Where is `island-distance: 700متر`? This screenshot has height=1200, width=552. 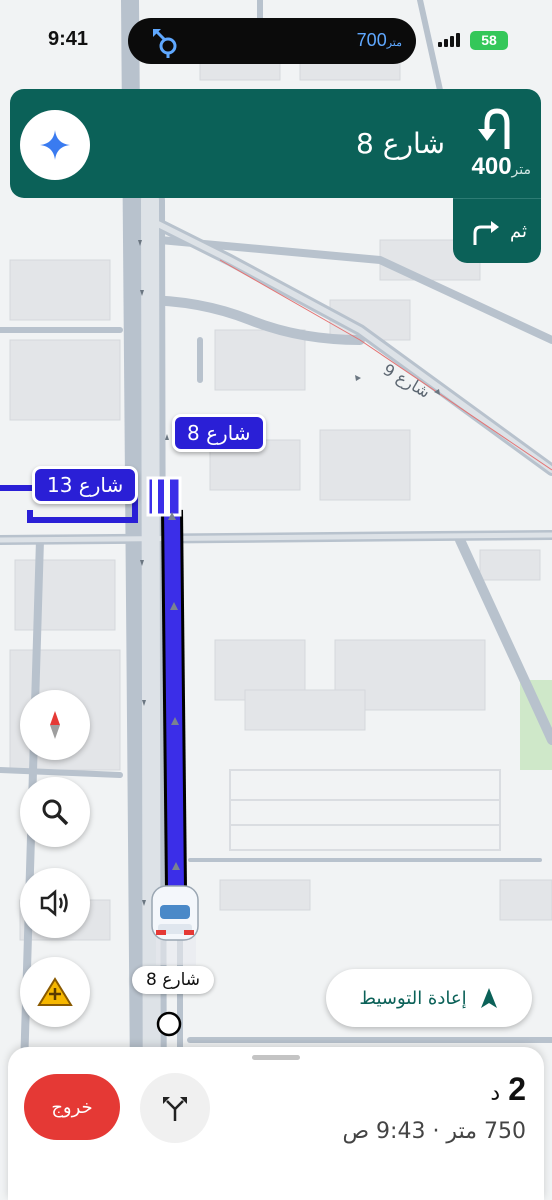 island-distance: 700متر is located at coordinates (379, 40).